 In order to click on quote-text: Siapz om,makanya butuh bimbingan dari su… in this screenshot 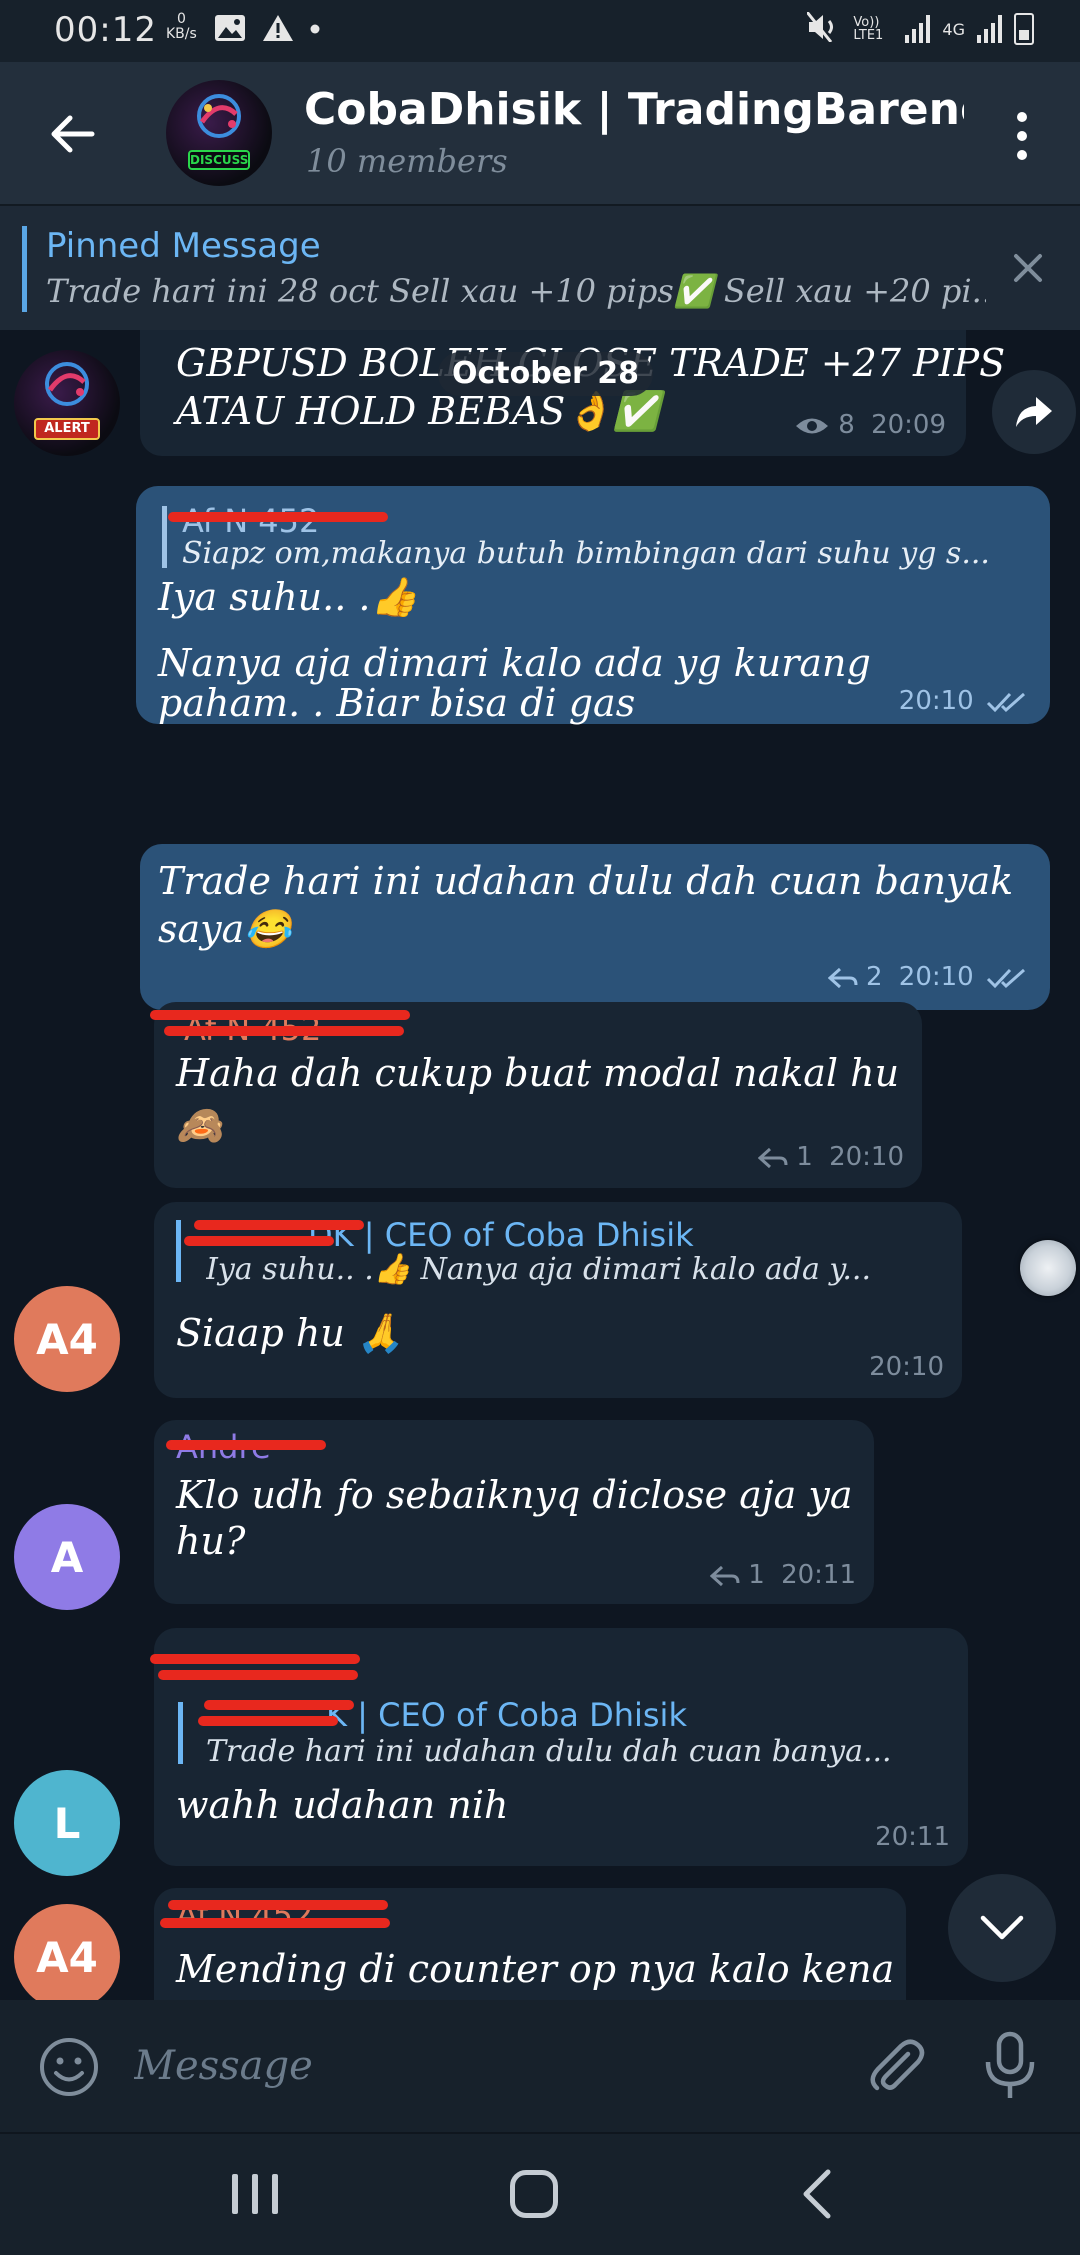, I will do `click(586, 553)`.